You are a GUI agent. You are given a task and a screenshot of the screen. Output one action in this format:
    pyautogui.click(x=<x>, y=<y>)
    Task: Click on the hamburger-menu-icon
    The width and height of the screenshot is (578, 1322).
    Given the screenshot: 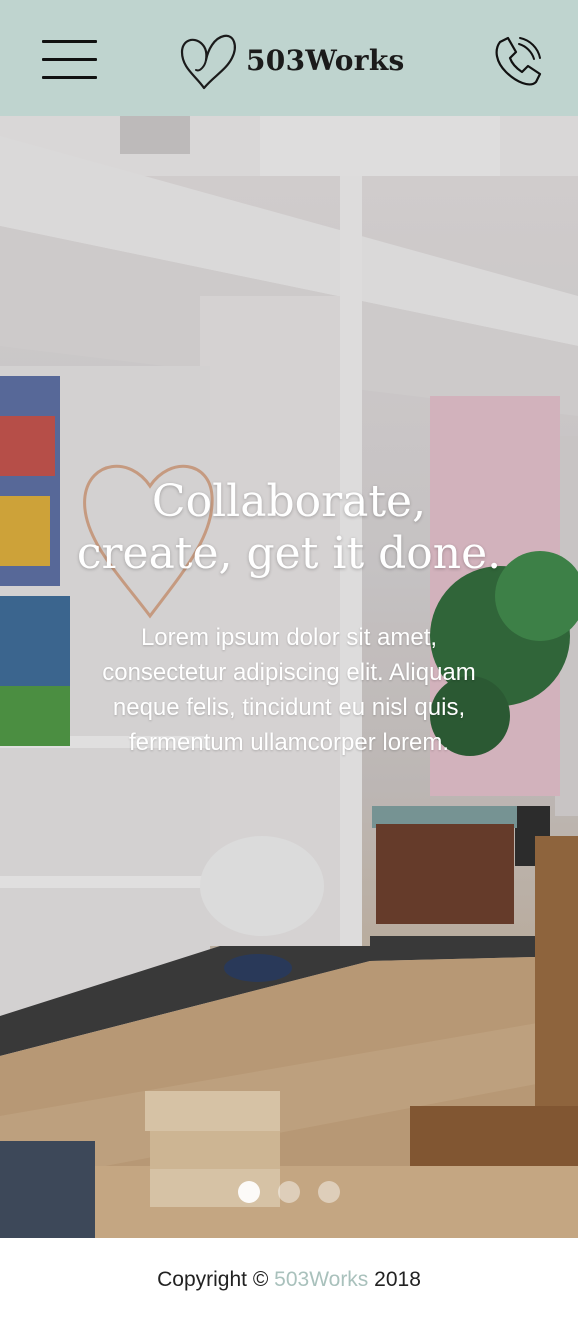 What is the action you would take?
    pyautogui.click(x=69, y=41)
    